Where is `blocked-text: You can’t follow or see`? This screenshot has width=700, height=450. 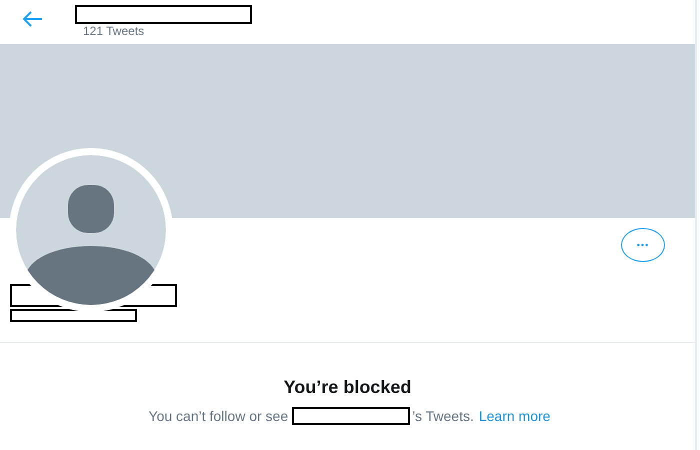
blocked-text: You can’t follow or see is located at coordinates (218, 416).